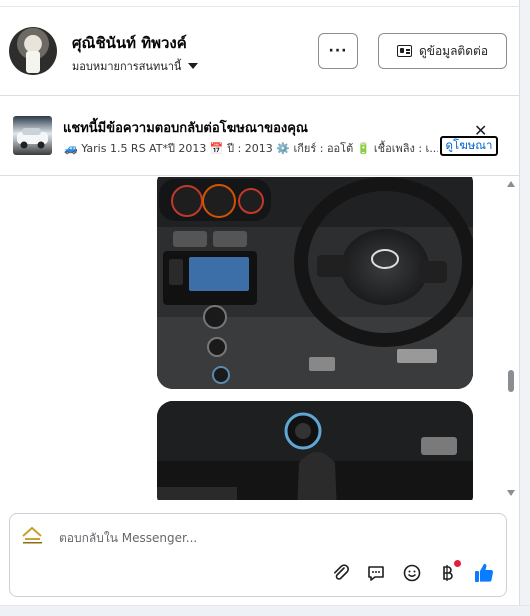  Describe the element at coordinates (525, 308) in the screenshot. I see `right-gutter` at that location.